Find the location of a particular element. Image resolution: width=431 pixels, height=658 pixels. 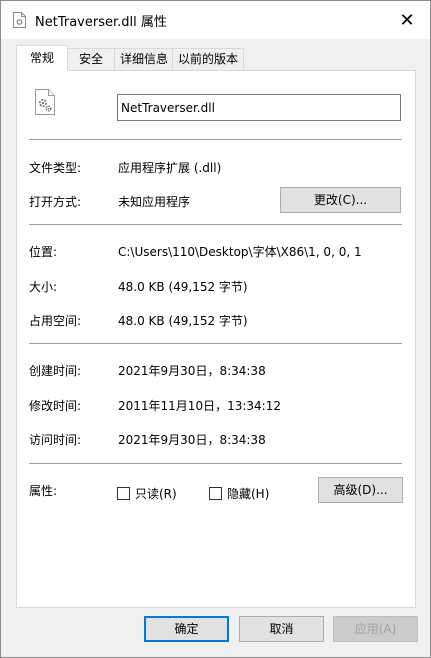

gear-file-icon is located at coordinates (45, 102).